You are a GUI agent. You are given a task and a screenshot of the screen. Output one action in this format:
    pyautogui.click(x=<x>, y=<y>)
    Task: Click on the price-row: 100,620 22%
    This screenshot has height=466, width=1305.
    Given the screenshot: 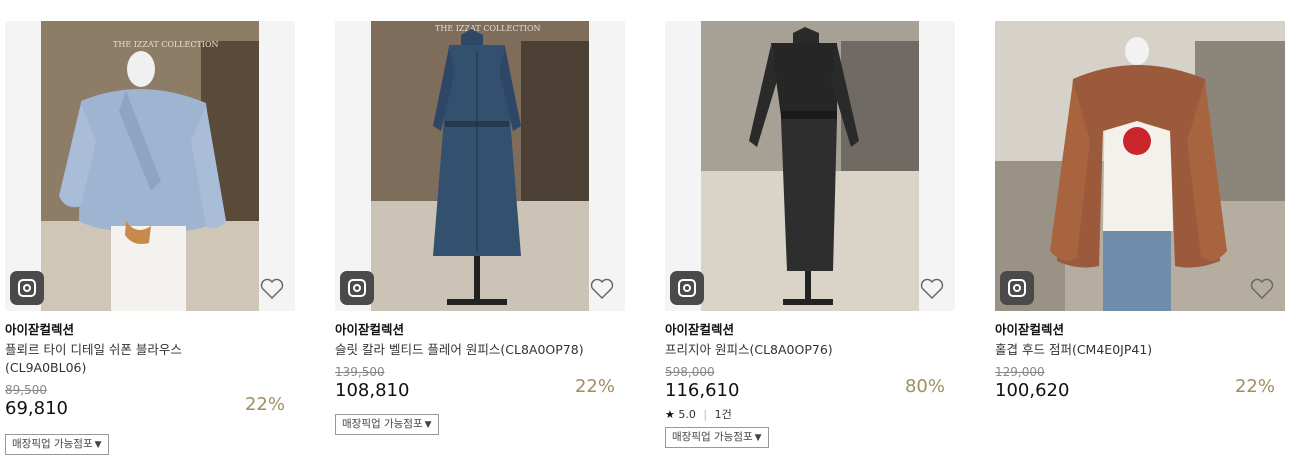 What is the action you would take?
    pyautogui.click(x=1140, y=389)
    